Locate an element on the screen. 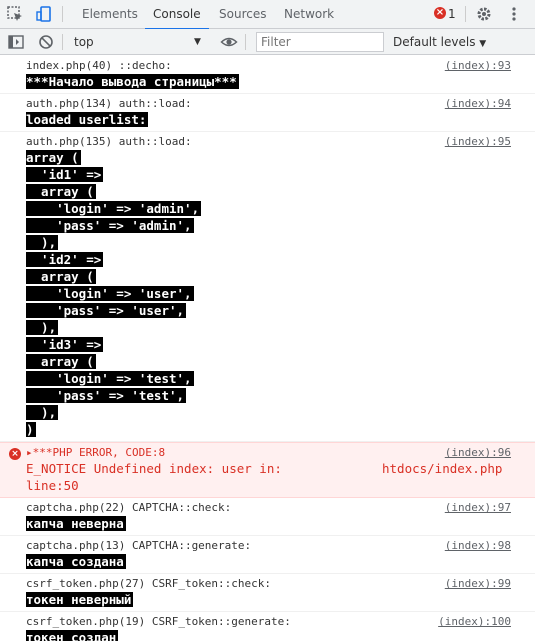  inspect-element-icon is located at coordinates (15, 14).